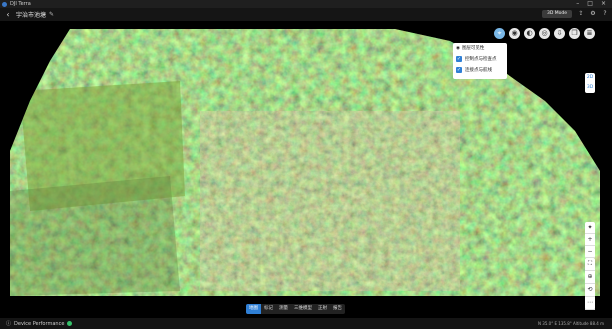  I want to click on eye-icon: ◉, so click(458, 48).